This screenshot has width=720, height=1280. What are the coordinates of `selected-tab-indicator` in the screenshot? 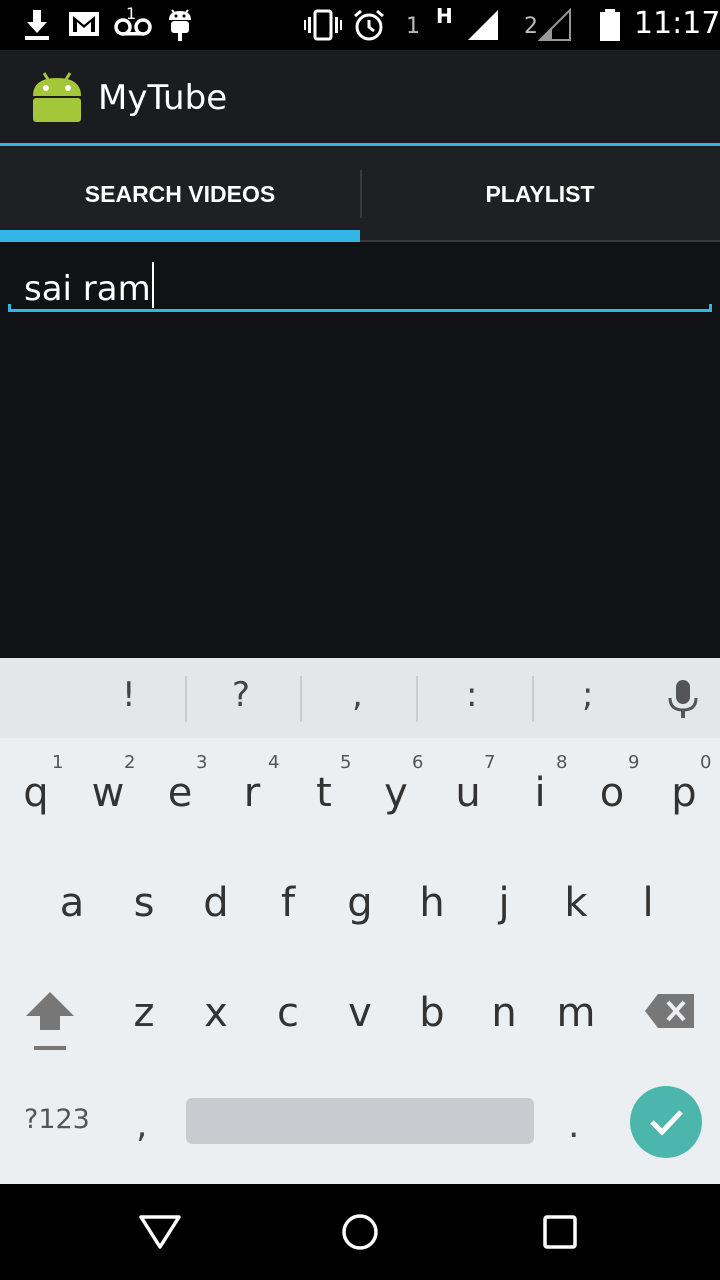 It's located at (180, 236).